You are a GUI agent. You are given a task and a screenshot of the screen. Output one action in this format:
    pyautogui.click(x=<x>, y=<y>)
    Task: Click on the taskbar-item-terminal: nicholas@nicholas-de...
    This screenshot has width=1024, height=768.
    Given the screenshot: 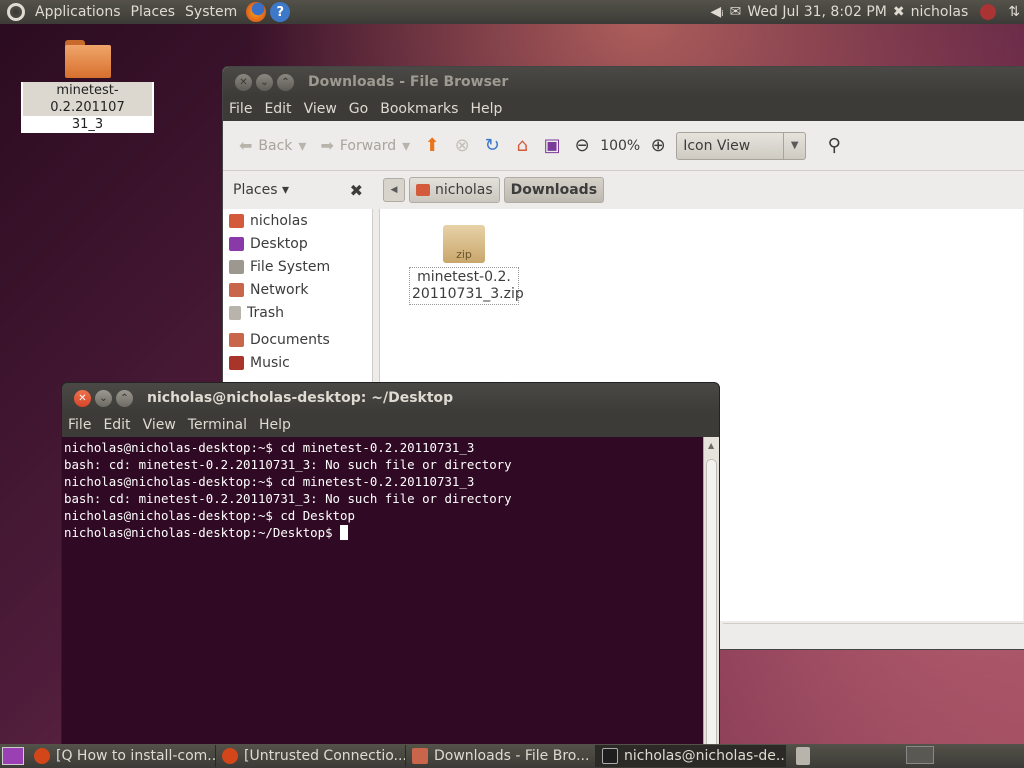 What is the action you would take?
    pyautogui.click(x=691, y=756)
    